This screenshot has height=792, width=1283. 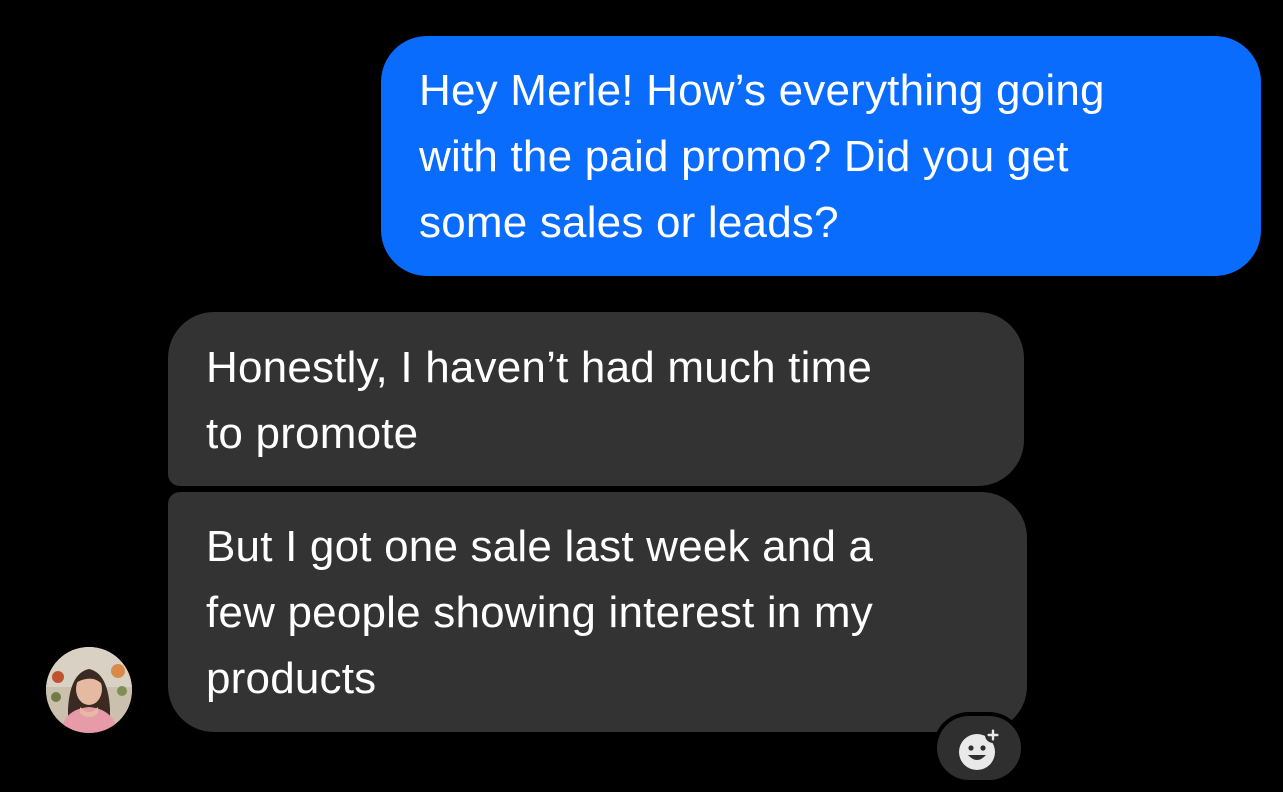 I want to click on profile-photo-icon, so click(x=89, y=690).